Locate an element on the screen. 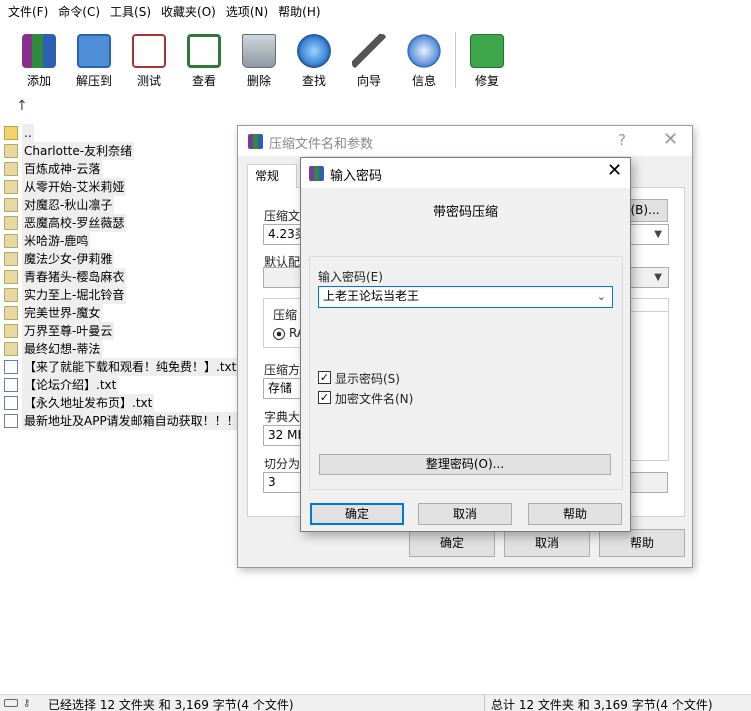 The image size is (751, 711). info-button: 信息 is located at coordinates (424, 60).